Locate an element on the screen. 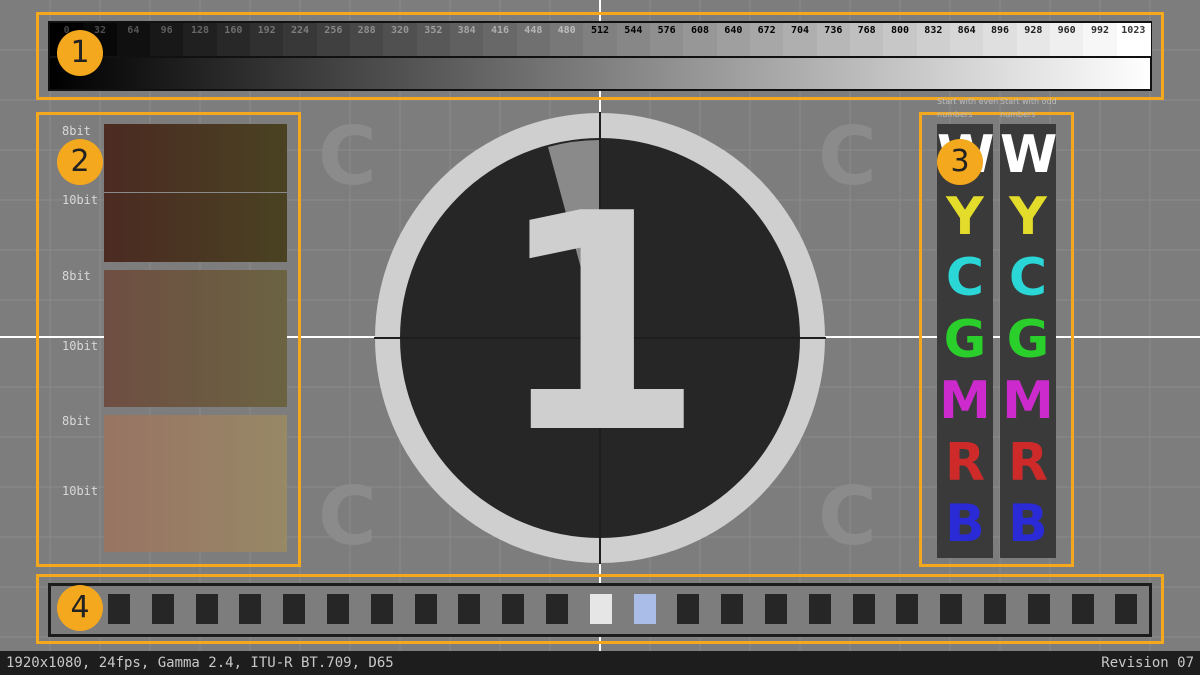  badge-4: 4 is located at coordinates (80, 608).